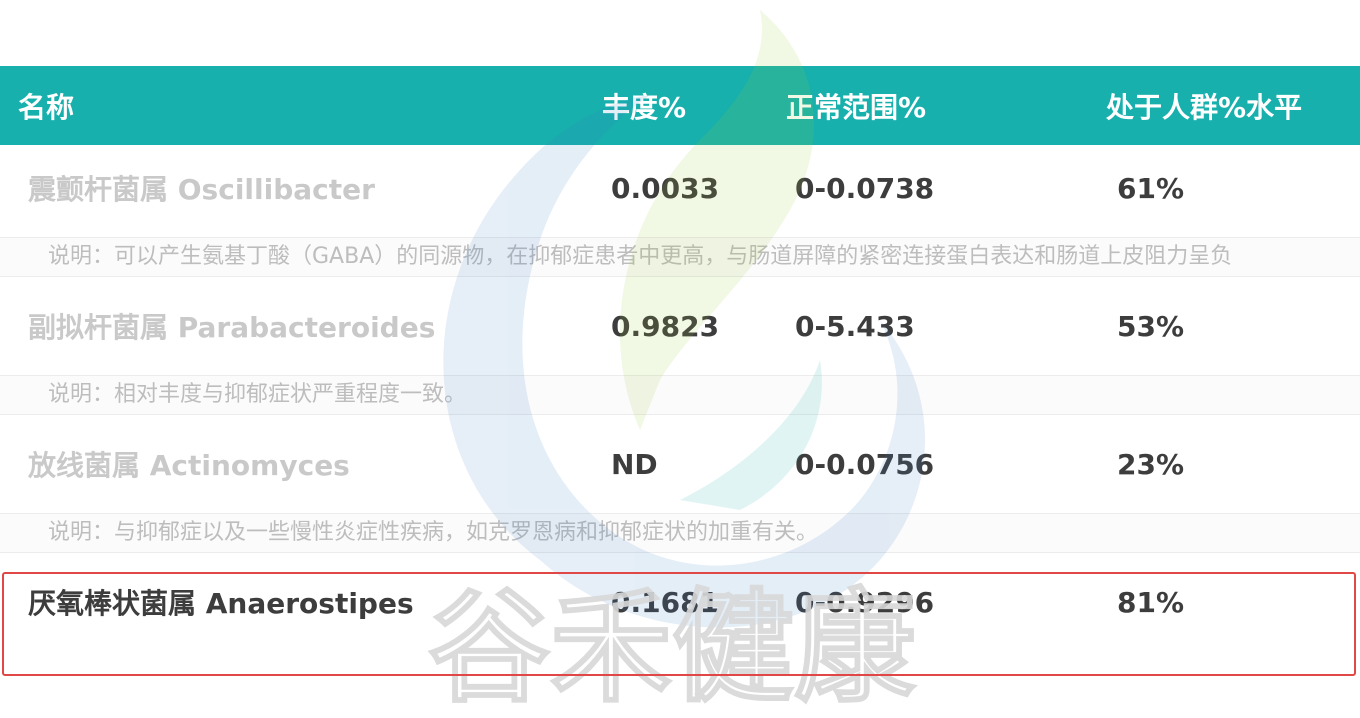 The width and height of the screenshot is (1360, 718). I want to click on table-header: 名称 丰度% 正常范围% 处于人群%水平, so click(680, 105).